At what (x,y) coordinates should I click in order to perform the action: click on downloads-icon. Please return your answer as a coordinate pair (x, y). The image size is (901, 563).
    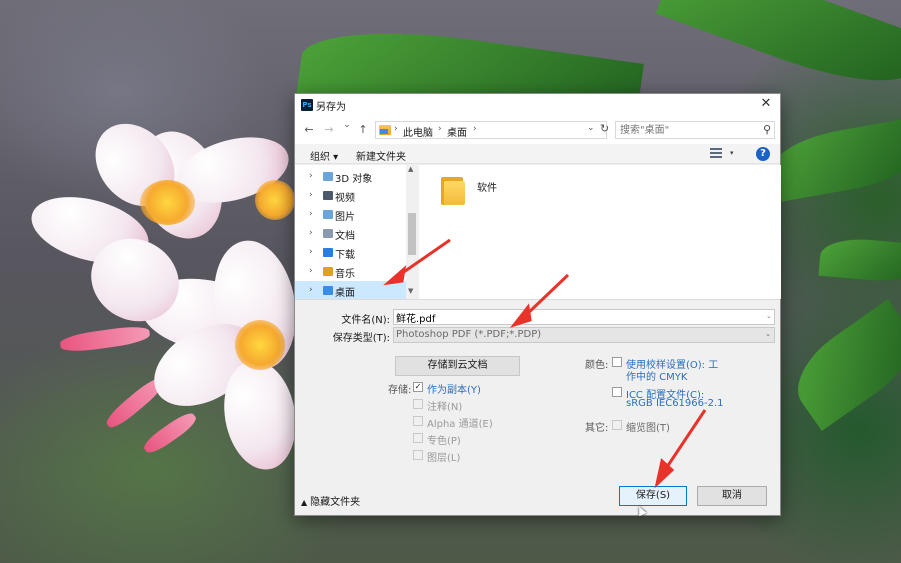
    Looking at the image, I should click on (328, 252).